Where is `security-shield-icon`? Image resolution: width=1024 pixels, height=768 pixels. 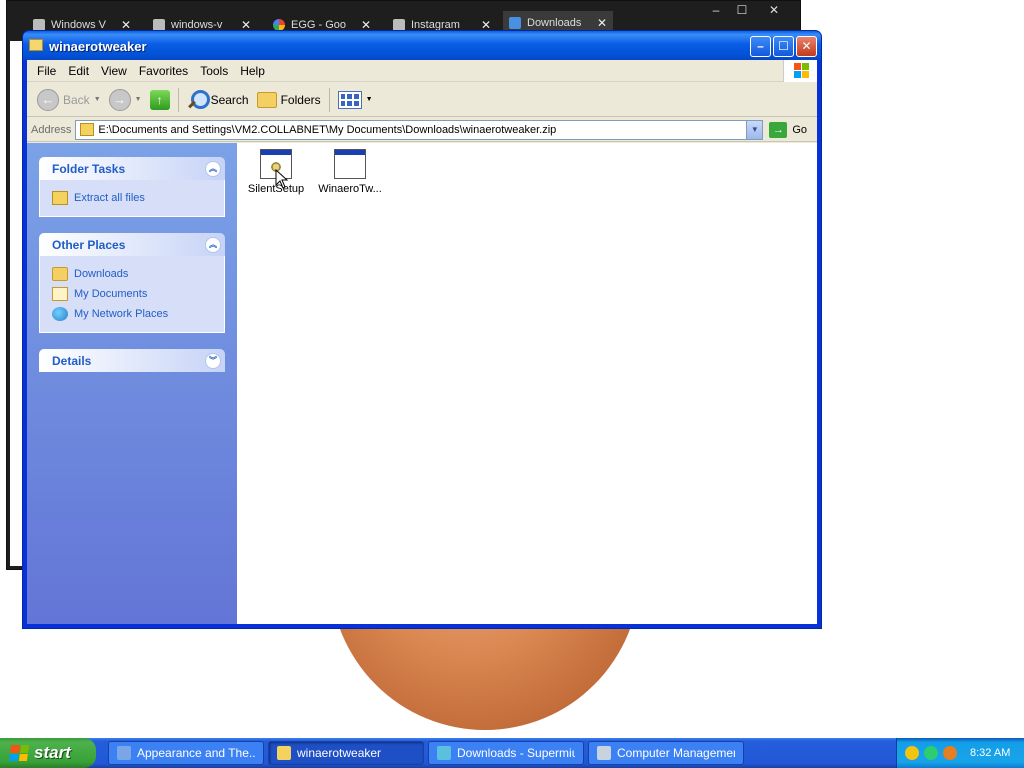
security-shield-icon is located at coordinates (912, 753).